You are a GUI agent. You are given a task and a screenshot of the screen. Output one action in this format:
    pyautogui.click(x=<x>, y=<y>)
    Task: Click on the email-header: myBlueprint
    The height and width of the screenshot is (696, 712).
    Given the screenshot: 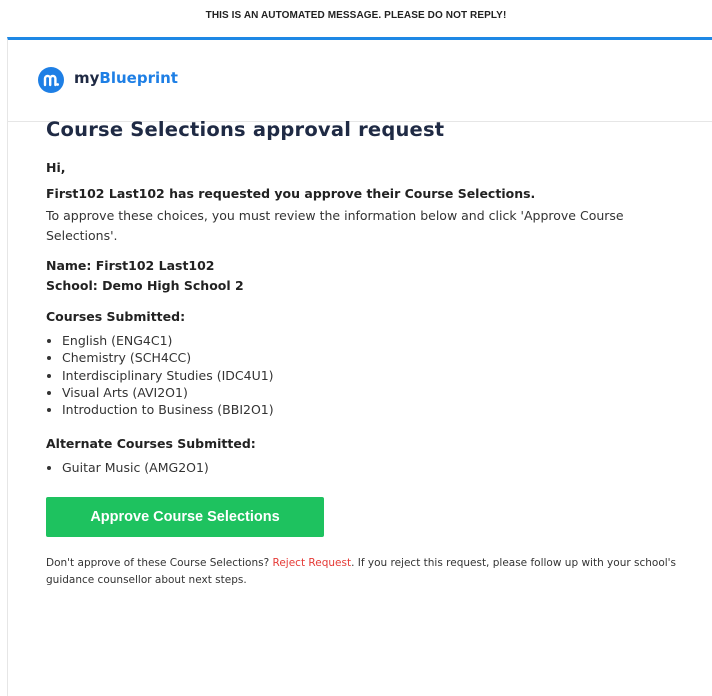 What is the action you would take?
    pyautogui.click(x=360, y=81)
    